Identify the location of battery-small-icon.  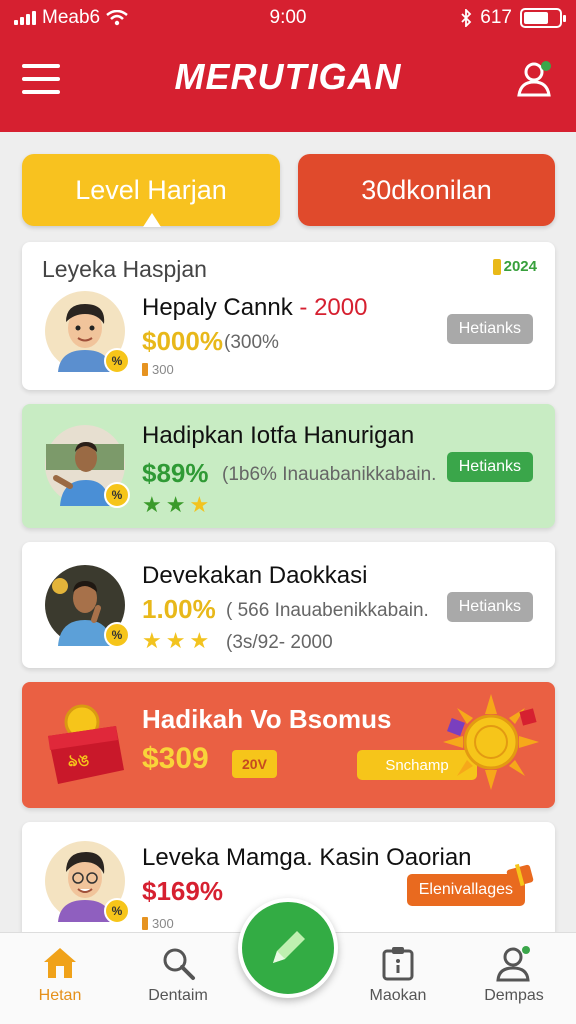
(496, 266).